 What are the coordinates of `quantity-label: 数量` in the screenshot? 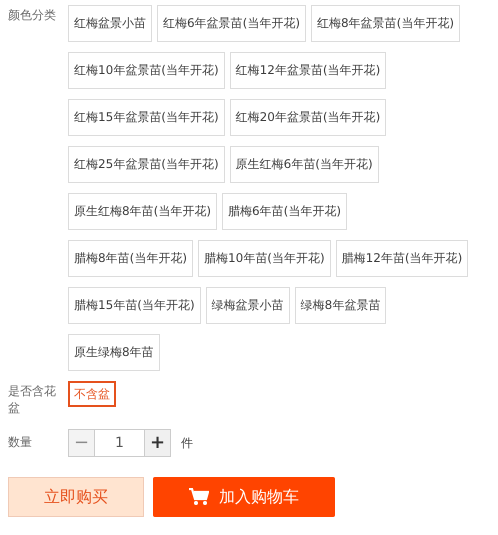 It's located at (20, 442).